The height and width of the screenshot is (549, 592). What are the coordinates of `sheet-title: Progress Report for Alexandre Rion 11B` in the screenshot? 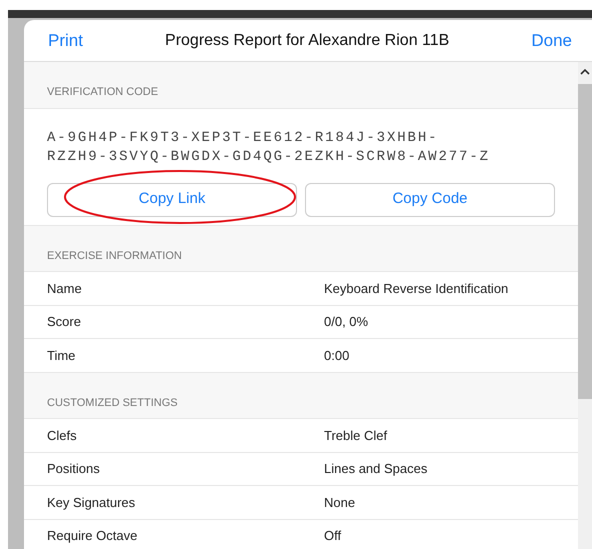 It's located at (307, 40).